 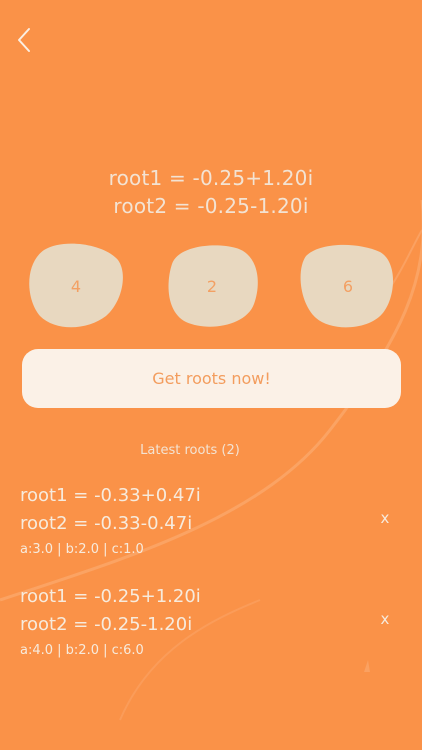 I want to click on history-entry-coefficients: a:4.0 | b:2.0 | c:6.0, so click(x=82, y=650).